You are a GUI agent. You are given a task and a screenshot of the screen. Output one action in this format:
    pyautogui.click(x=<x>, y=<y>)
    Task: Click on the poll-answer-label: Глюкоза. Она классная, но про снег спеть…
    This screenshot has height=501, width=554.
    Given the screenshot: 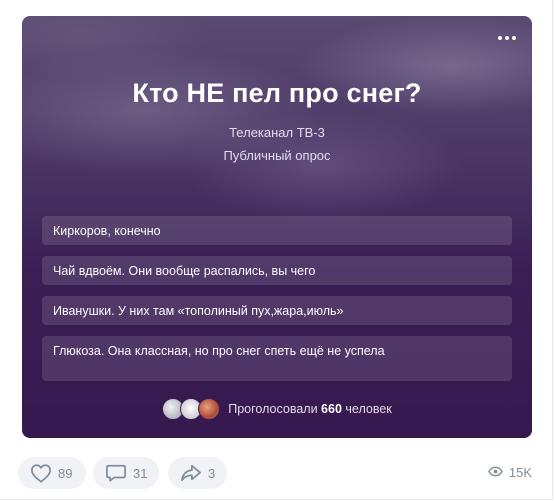 What is the action you would take?
    pyautogui.click(x=219, y=351)
    